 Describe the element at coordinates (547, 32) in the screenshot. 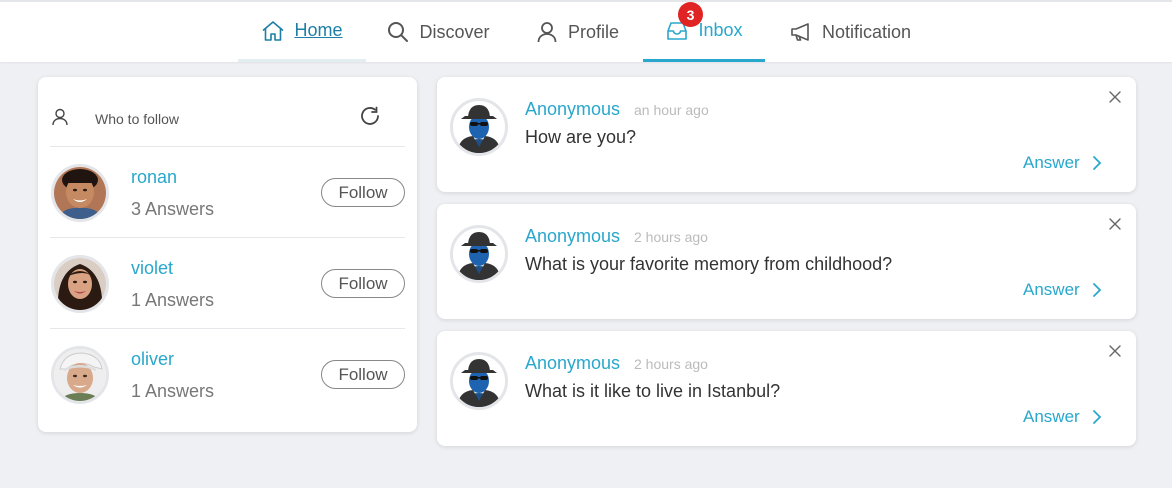

I see `user-icon` at that location.